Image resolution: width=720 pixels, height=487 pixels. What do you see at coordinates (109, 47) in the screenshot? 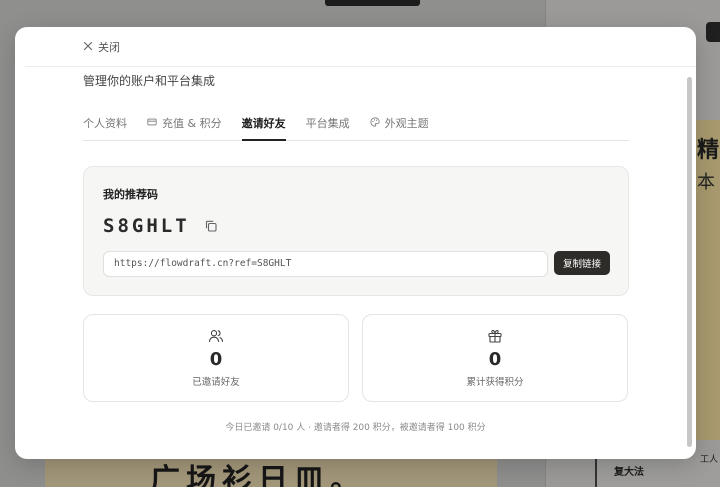
I see `close-label: 关闭` at bounding box center [109, 47].